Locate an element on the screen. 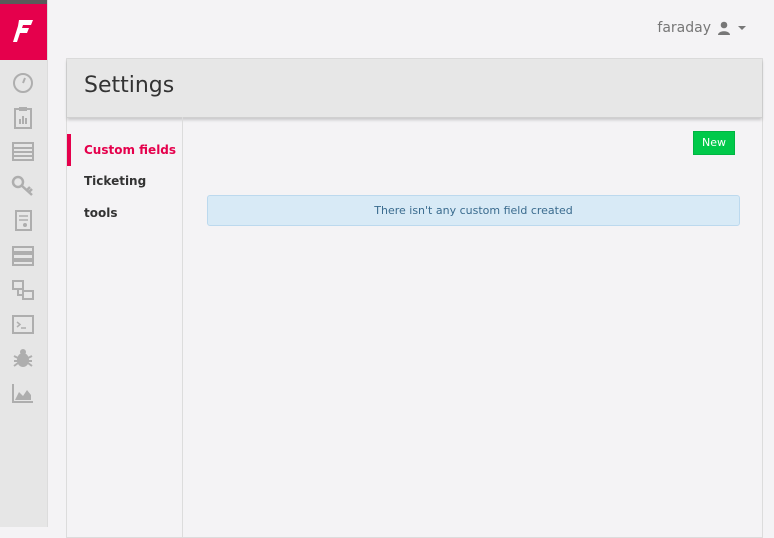 Image resolution: width=774 pixels, height=538 pixels. faraday-f-icon is located at coordinates (23, 31).